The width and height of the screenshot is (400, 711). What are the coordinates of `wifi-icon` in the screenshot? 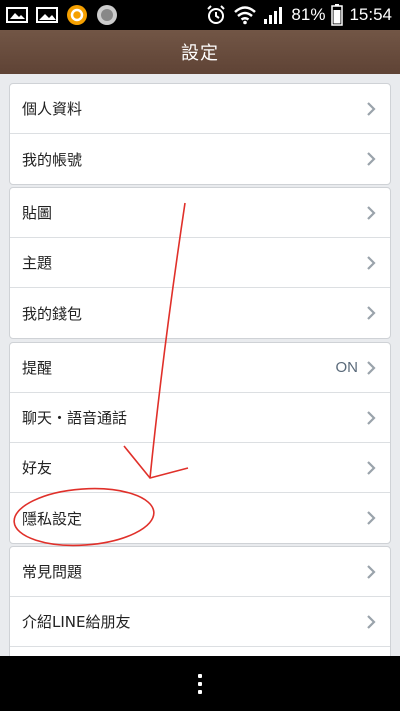 It's located at (245, 15).